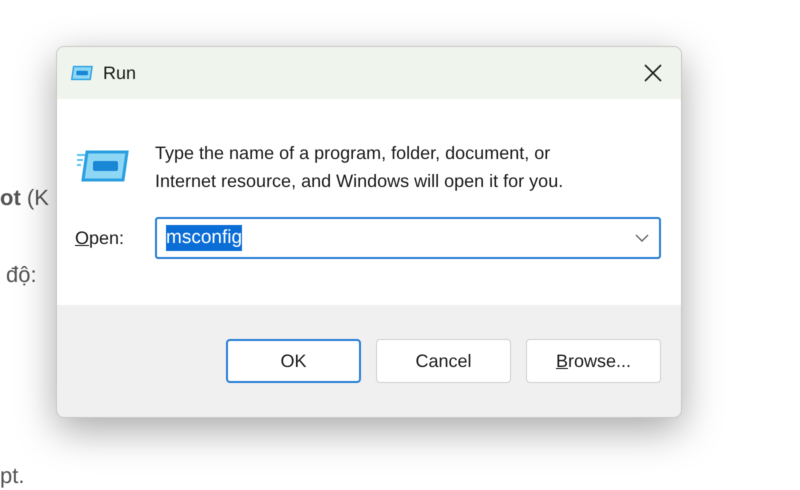  Describe the element at coordinates (408, 238) in the screenshot. I see `open-combobox: msconfig` at that location.